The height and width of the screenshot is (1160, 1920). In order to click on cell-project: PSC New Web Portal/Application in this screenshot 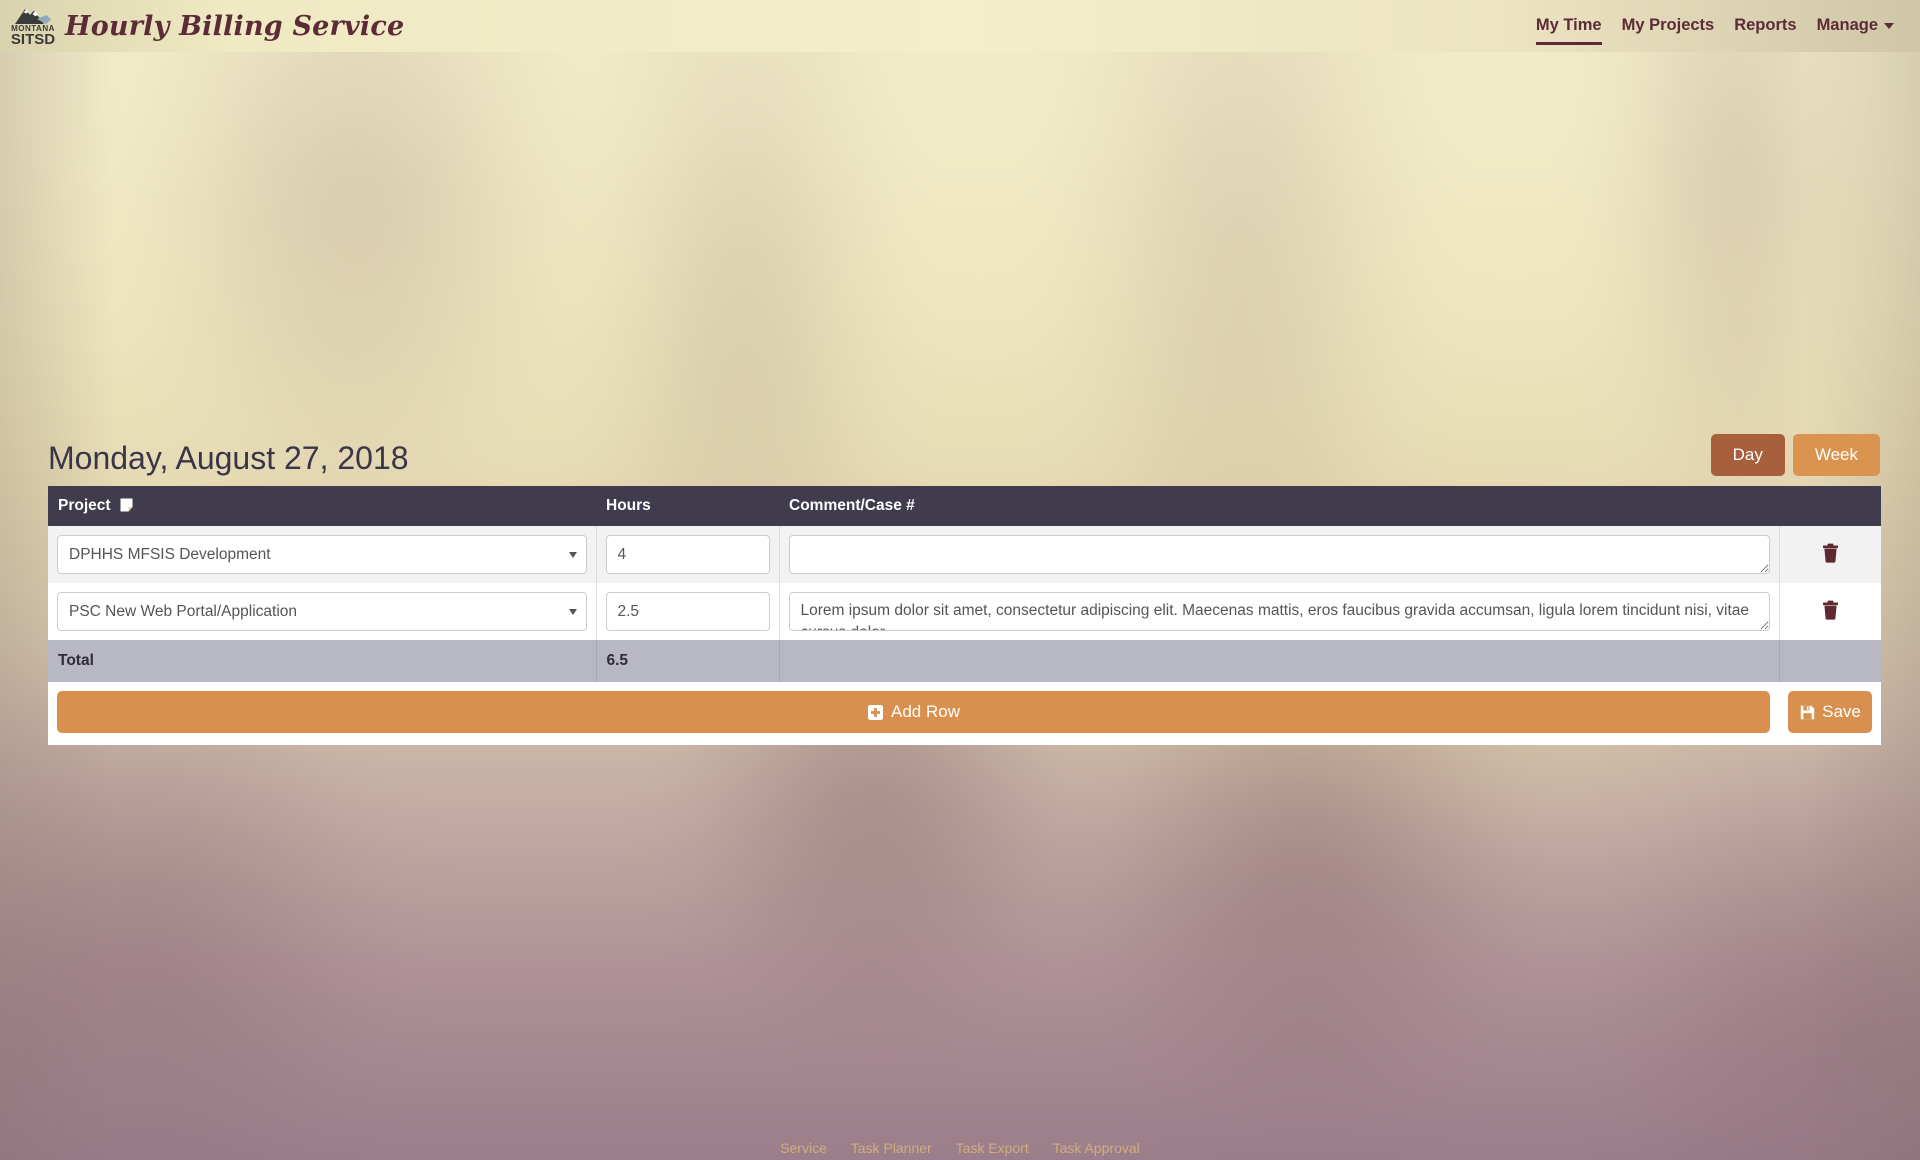, I will do `click(322, 611)`.